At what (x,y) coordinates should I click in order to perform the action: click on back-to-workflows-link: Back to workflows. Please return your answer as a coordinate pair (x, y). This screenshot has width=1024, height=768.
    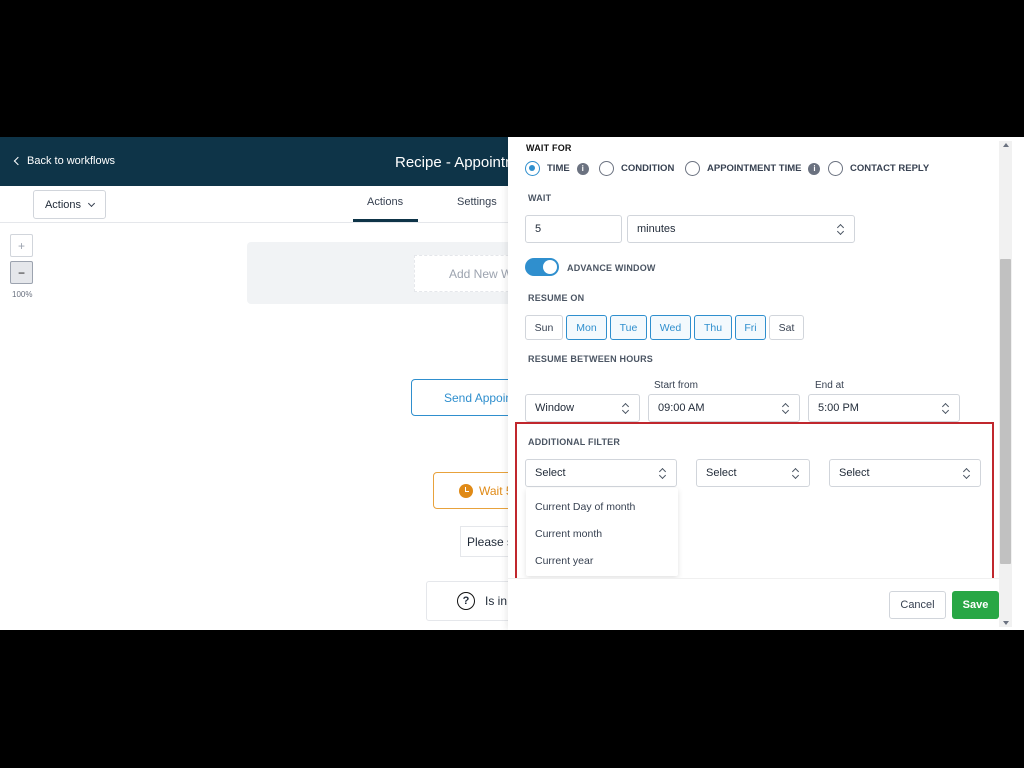
    Looking at the image, I should click on (64, 161).